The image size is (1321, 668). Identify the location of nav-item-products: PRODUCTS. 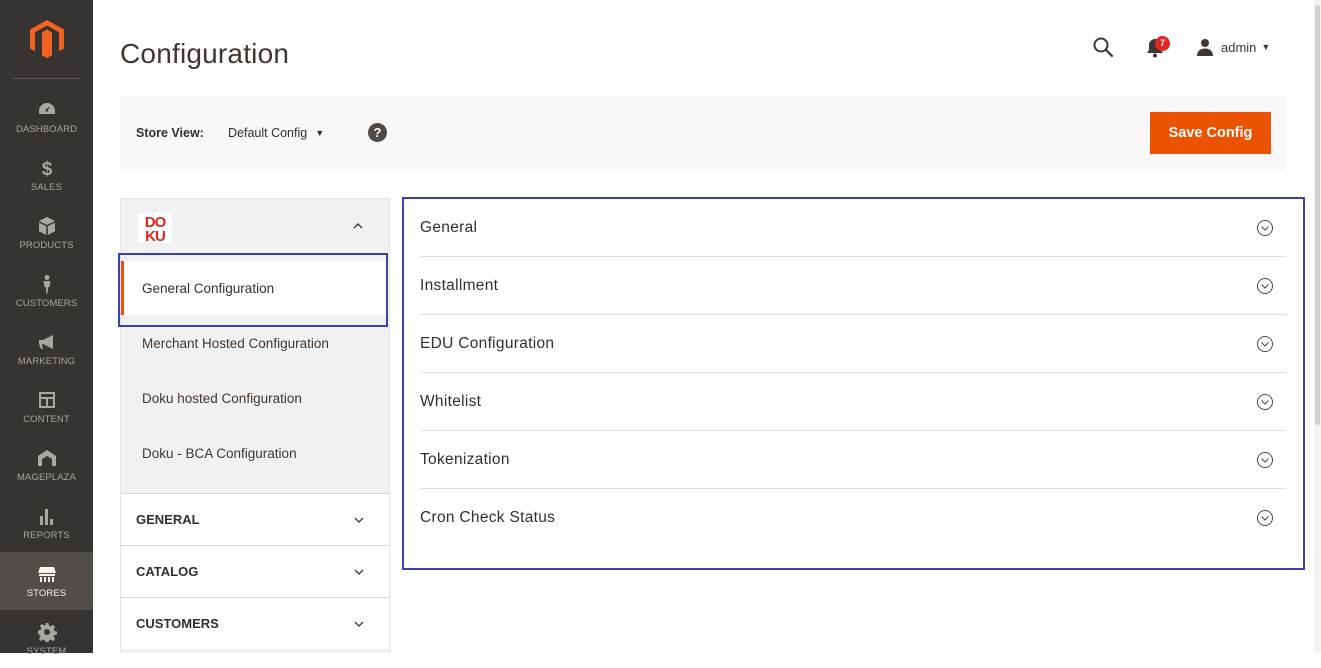
(46, 233).